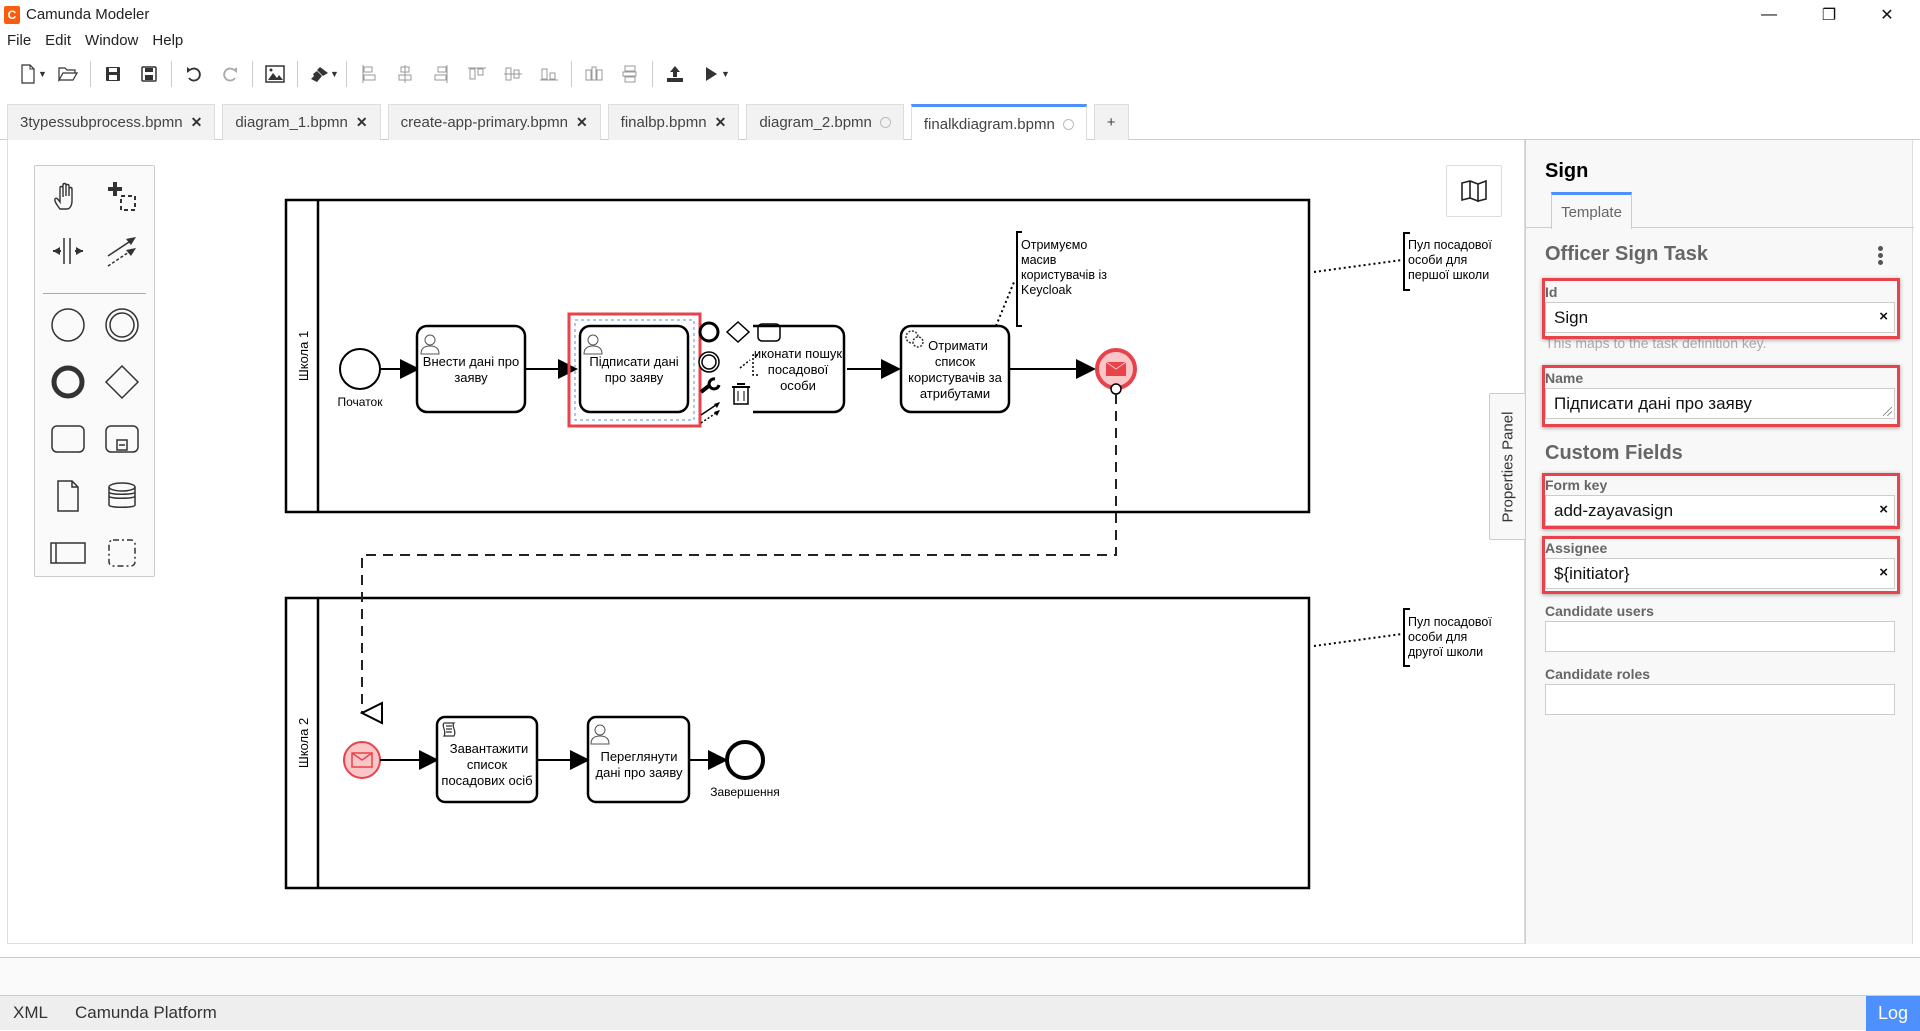 The image size is (1920, 1031). I want to click on create-subprocess, so click(122, 439).